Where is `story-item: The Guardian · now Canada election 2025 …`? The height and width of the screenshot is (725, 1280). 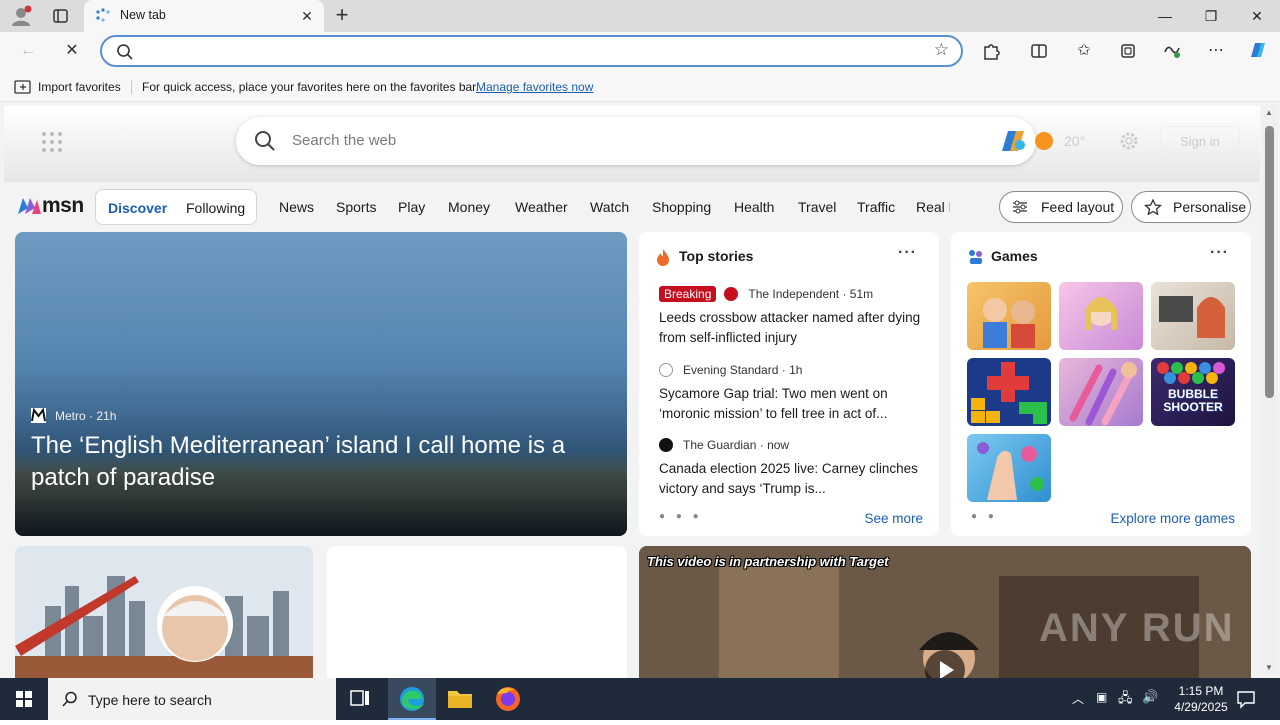 story-item: The Guardian · now Canada election 2025 … is located at coordinates (790, 467).